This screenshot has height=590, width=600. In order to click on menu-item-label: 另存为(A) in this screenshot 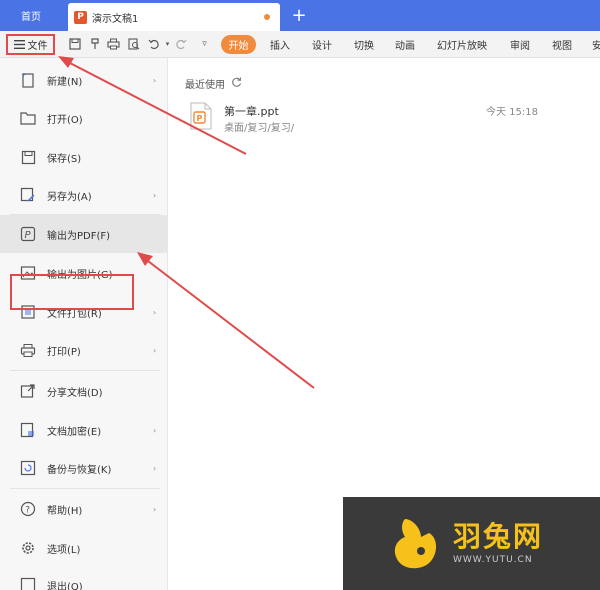, I will do `click(69, 197)`.